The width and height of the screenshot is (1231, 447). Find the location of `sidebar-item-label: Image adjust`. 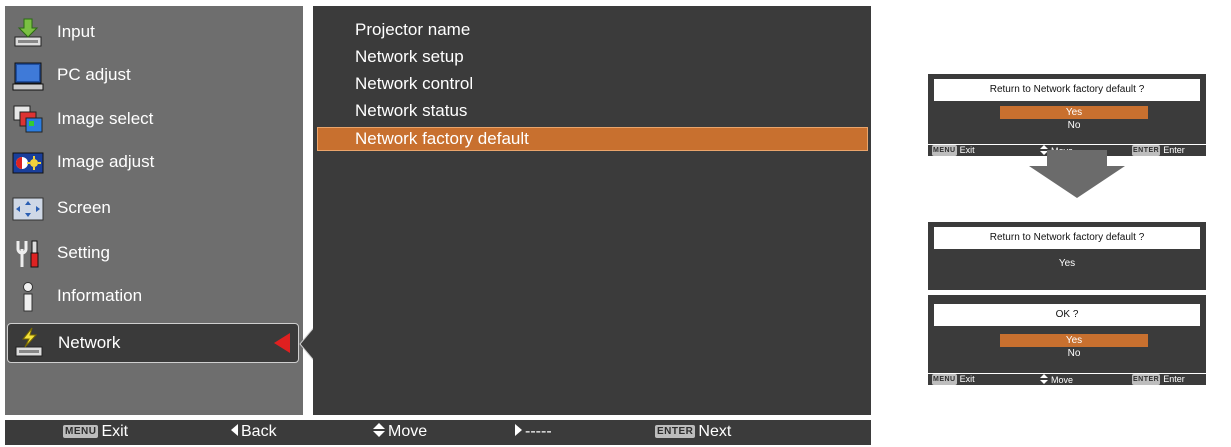

sidebar-item-label: Image adjust is located at coordinates (106, 161).